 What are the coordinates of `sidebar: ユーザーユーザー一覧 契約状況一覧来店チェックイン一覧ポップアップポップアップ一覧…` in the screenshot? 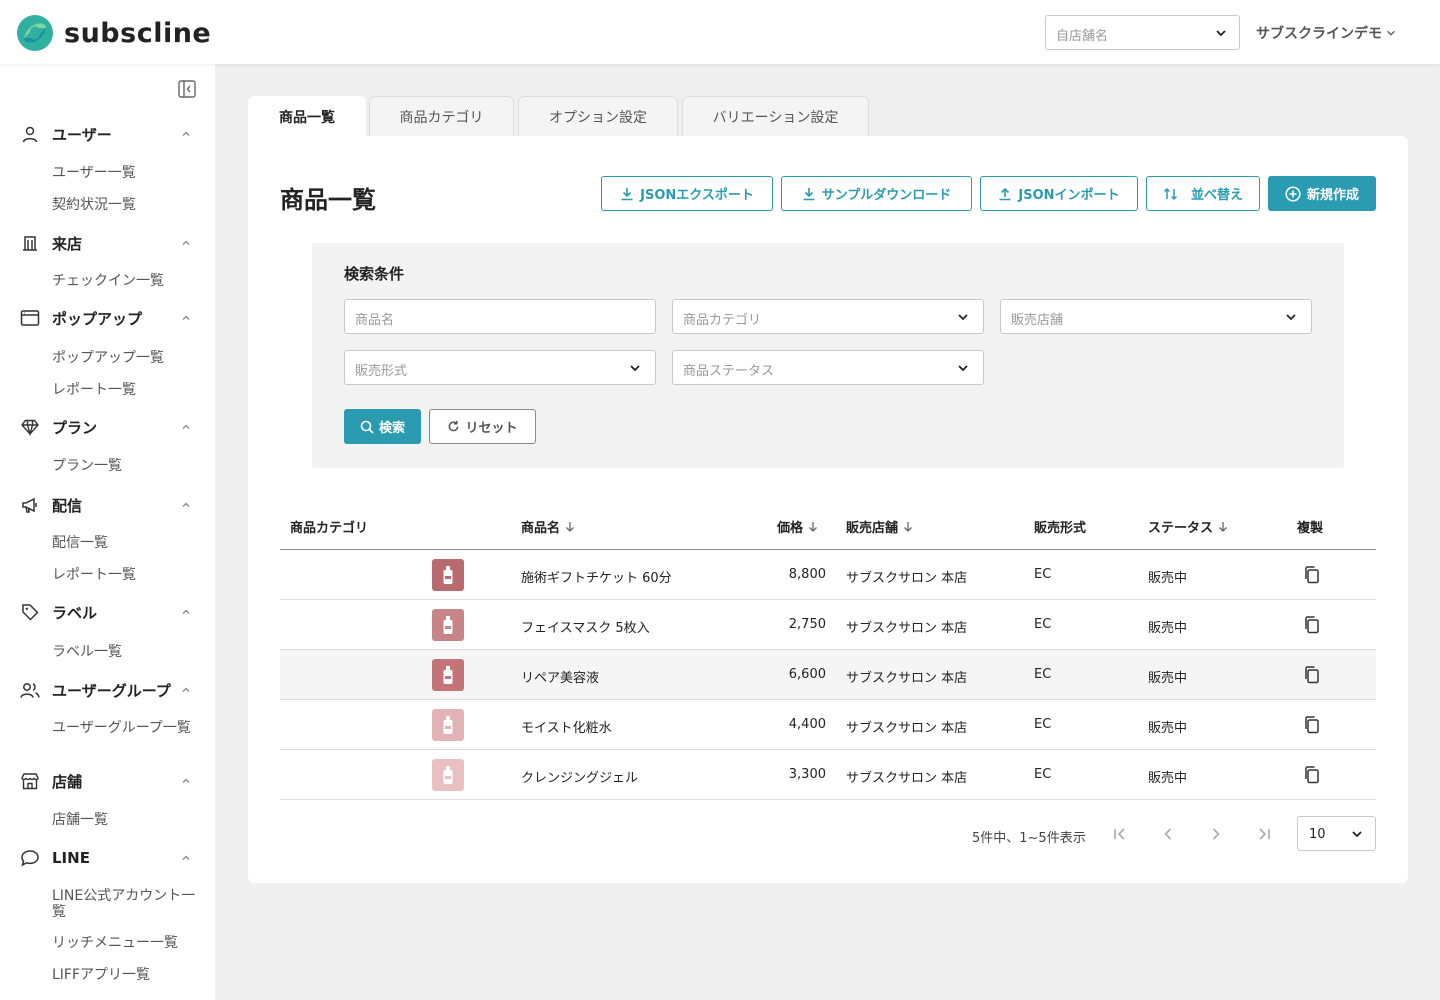 It's located at (107, 532).